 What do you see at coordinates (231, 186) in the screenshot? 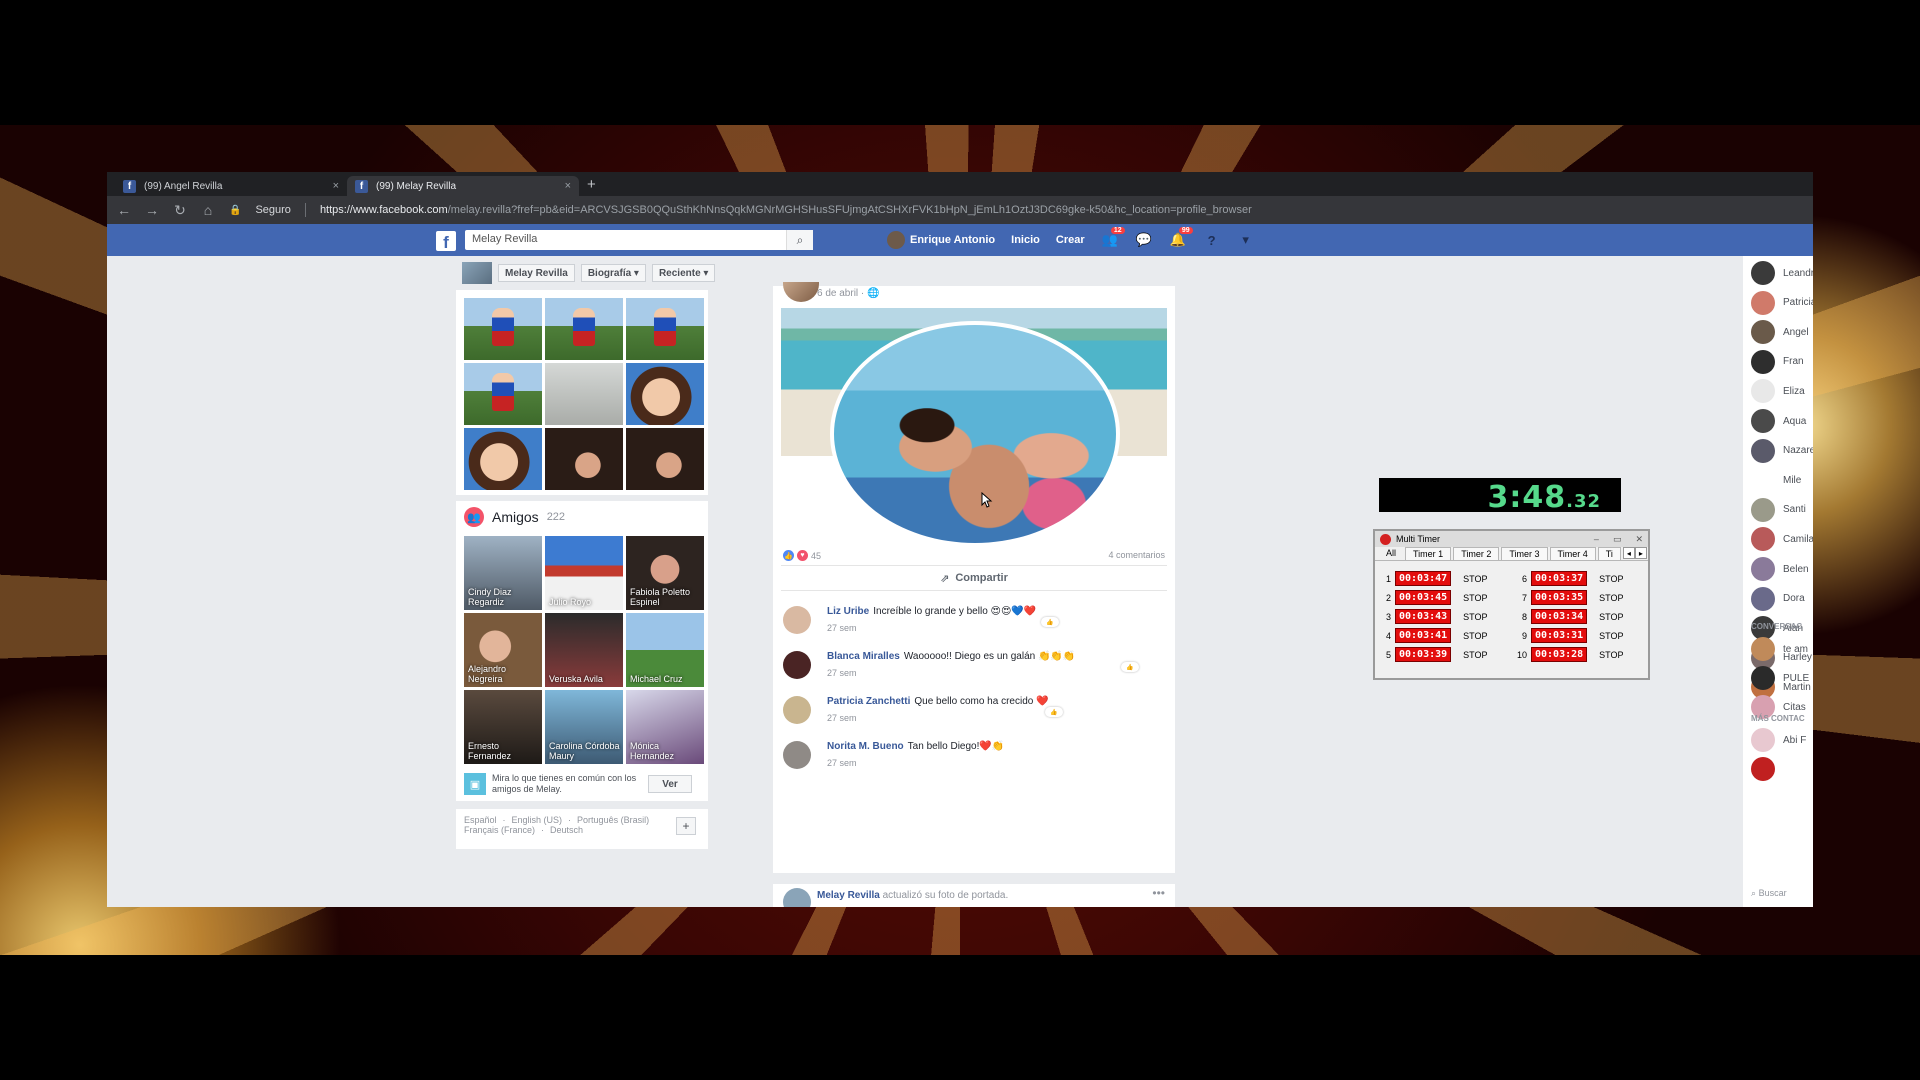
I see `tab-angel-revilla: f (99) Angel Revilla ×` at bounding box center [231, 186].